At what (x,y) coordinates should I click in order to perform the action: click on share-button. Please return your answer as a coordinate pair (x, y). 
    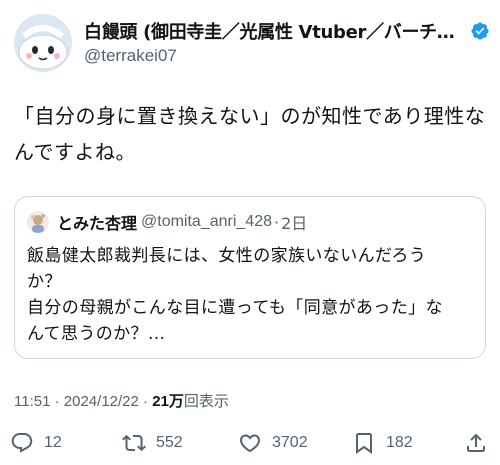
    Looking at the image, I should click on (476, 443).